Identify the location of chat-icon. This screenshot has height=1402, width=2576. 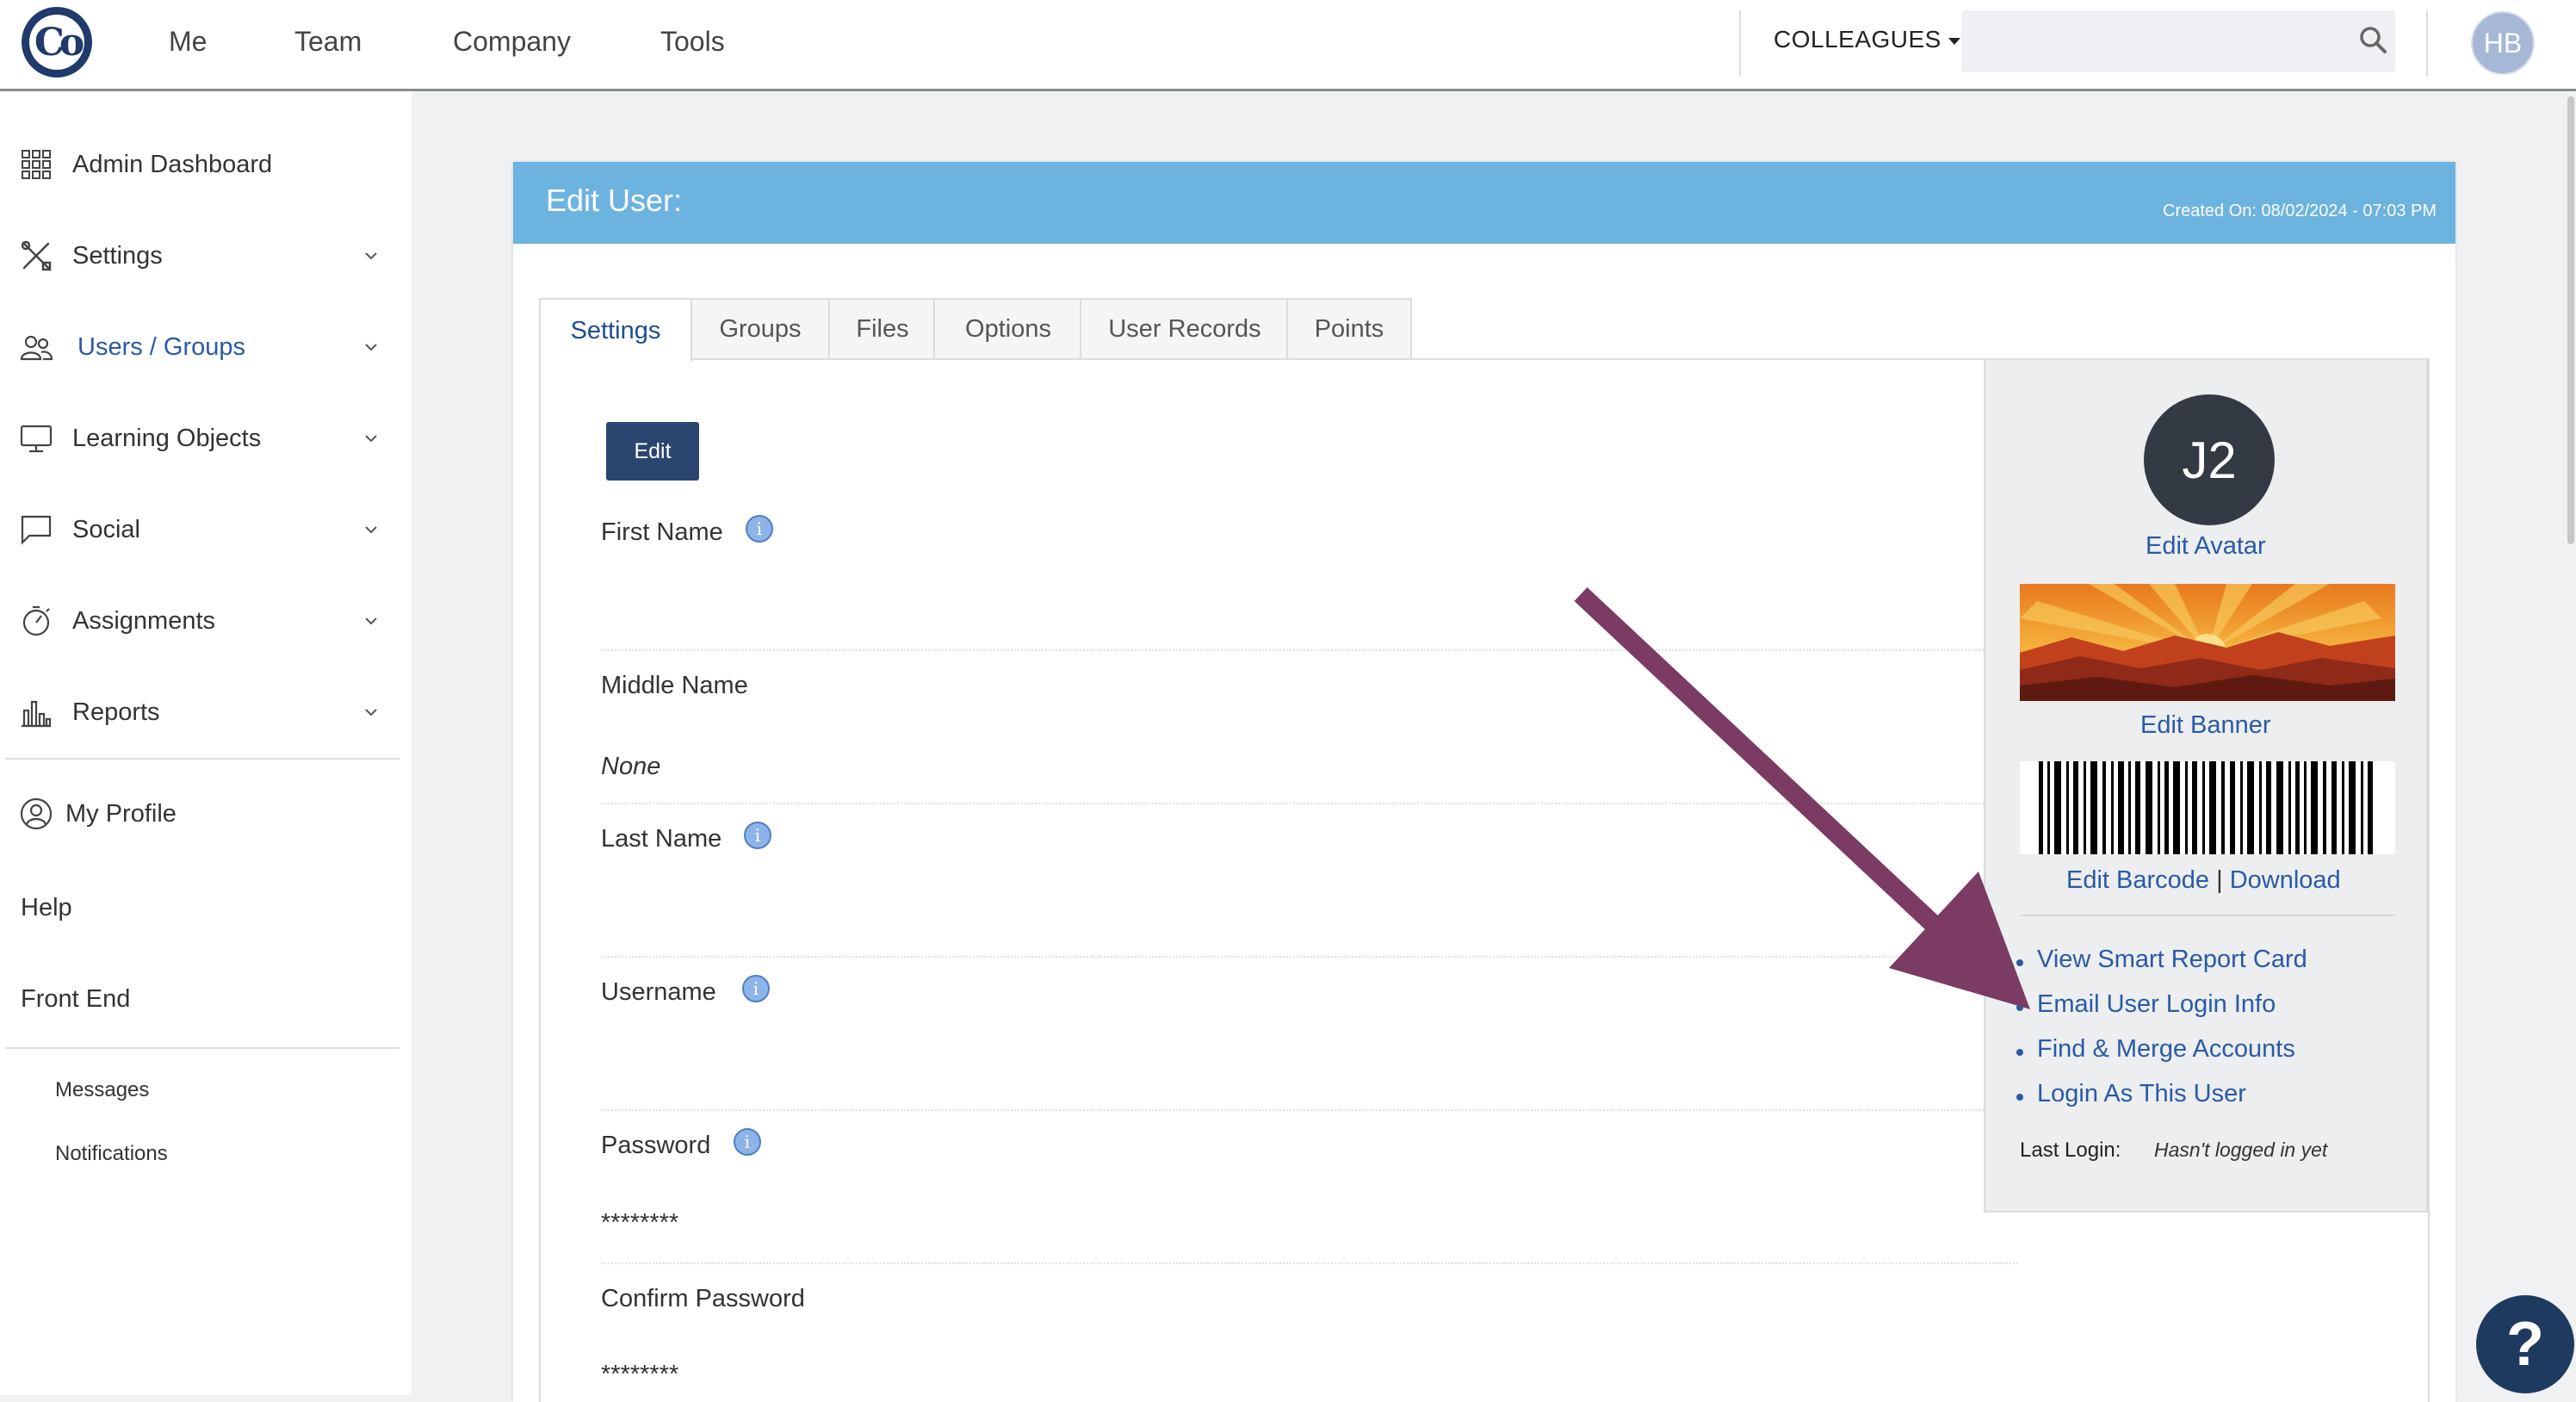
(36, 530).